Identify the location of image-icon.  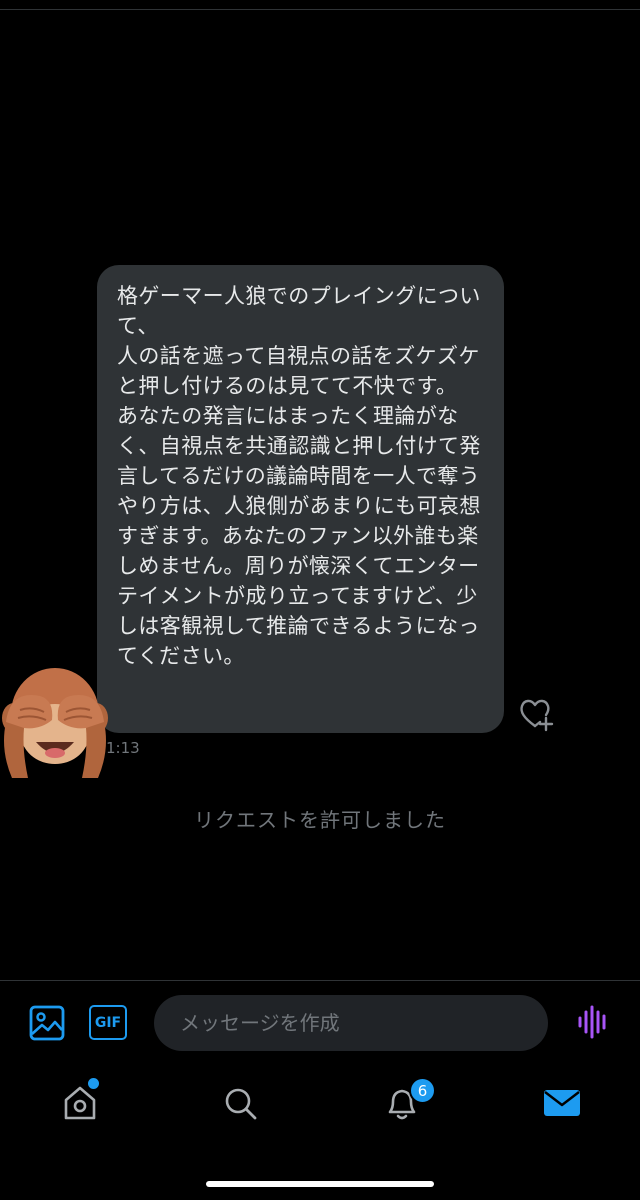
(47, 1023).